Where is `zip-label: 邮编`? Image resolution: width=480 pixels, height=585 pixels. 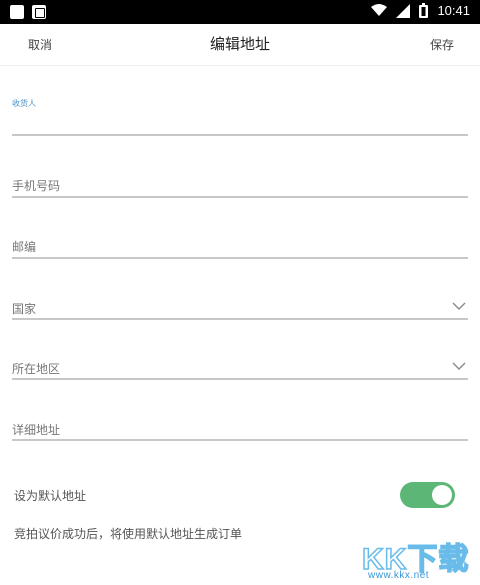
zip-label: 邮编 is located at coordinates (24, 247).